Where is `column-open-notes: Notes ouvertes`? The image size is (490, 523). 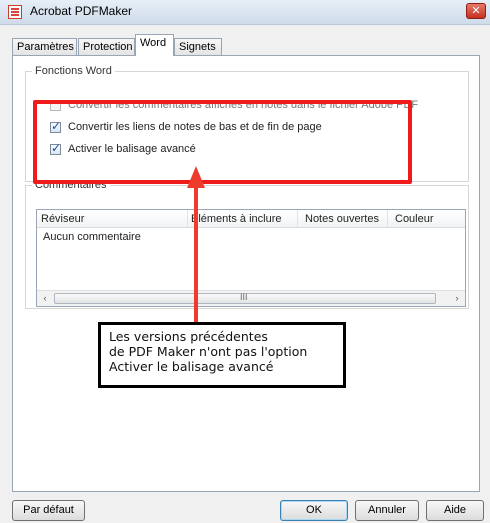 column-open-notes: Notes ouvertes is located at coordinates (342, 219).